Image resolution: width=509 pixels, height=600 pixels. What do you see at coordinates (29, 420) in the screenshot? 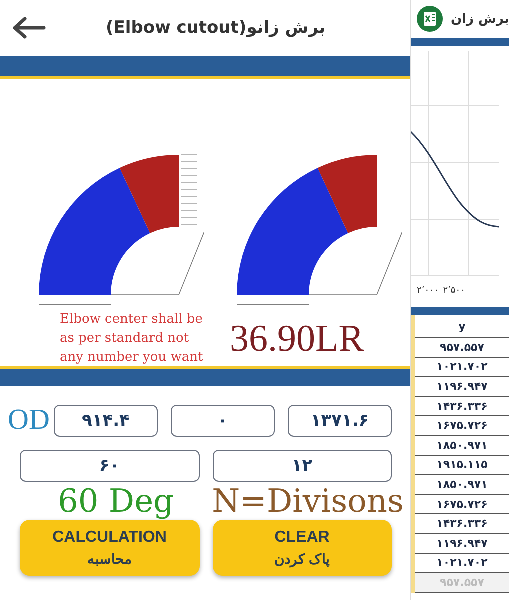
I see `od-label: OD` at bounding box center [29, 420].